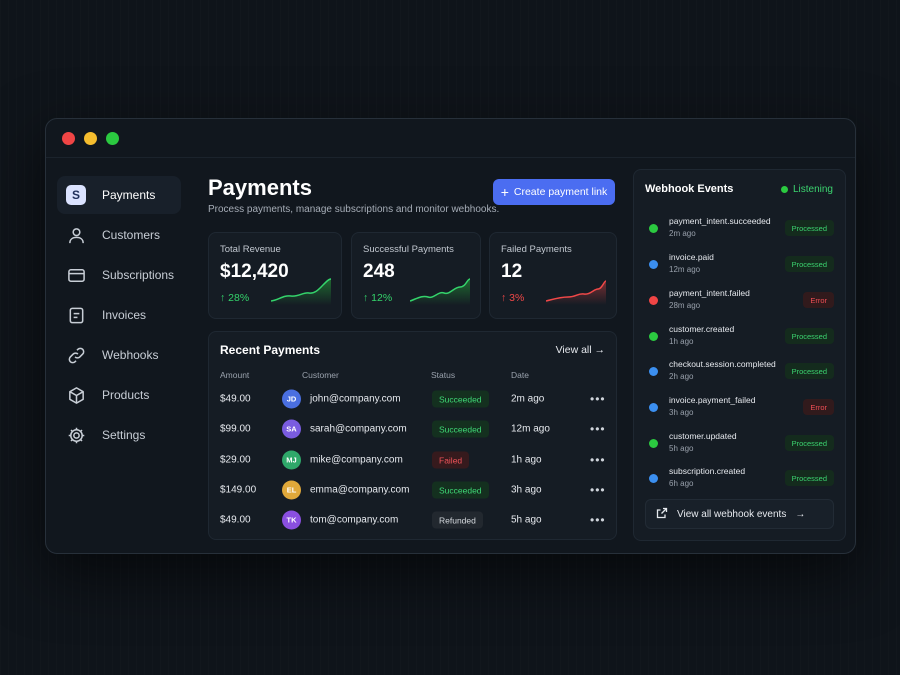 This screenshot has width=900, height=675. I want to click on minimize-window-button, so click(90, 138).